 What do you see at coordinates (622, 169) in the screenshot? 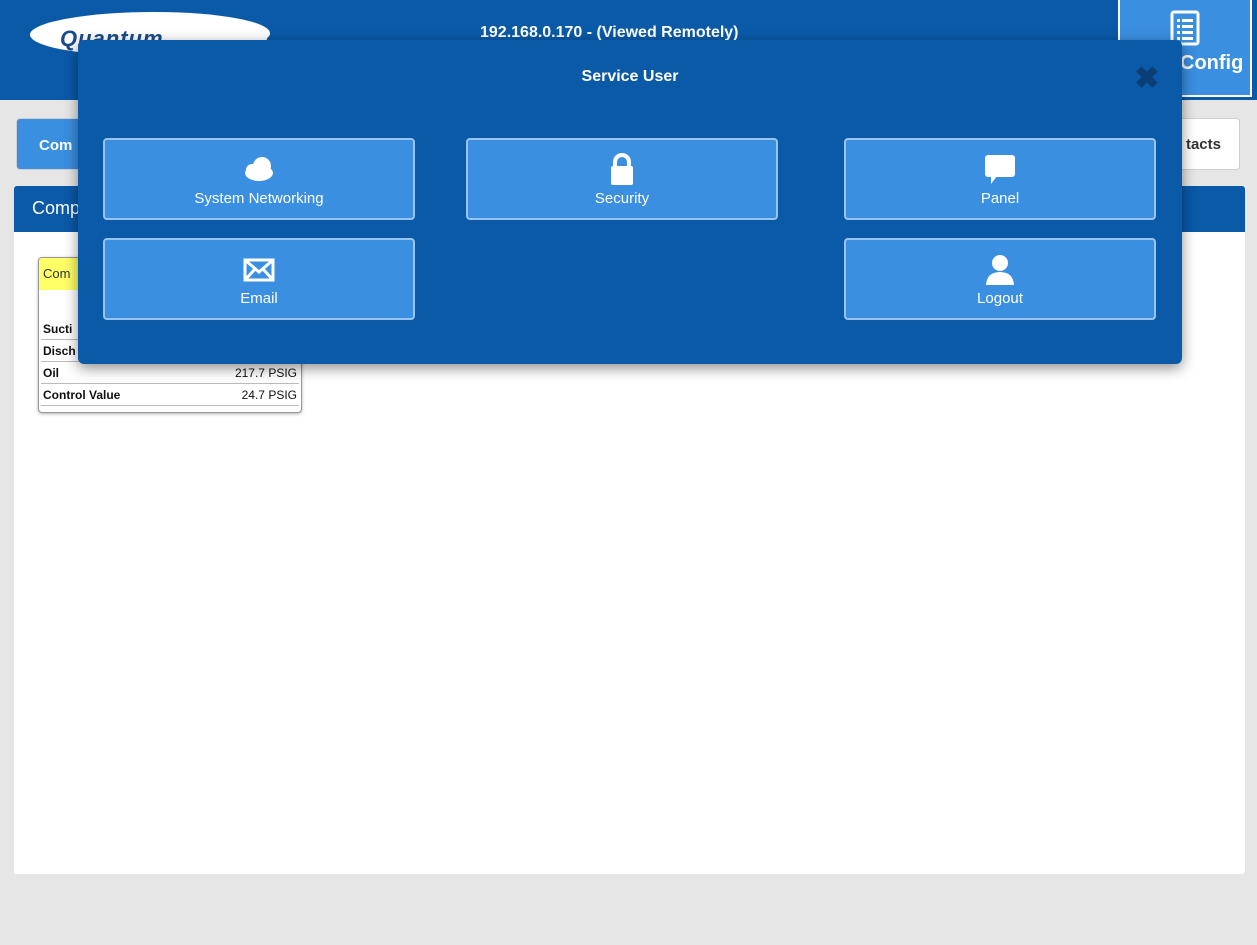
I see `lock-icon` at bounding box center [622, 169].